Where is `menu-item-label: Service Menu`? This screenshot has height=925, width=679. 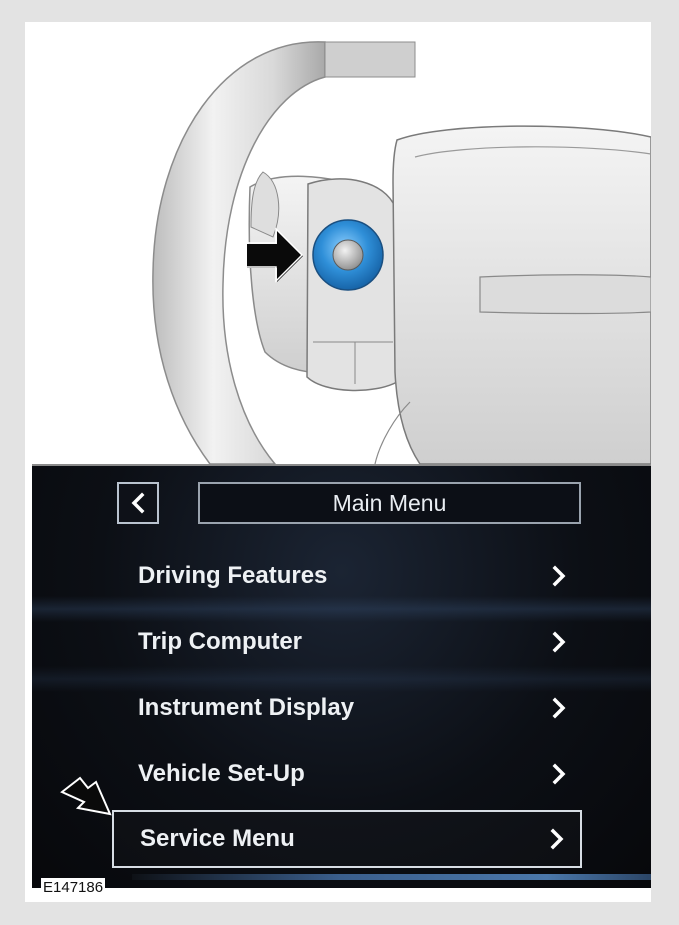
menu-item-label: Service Menu is located at coordinates (217, 838).